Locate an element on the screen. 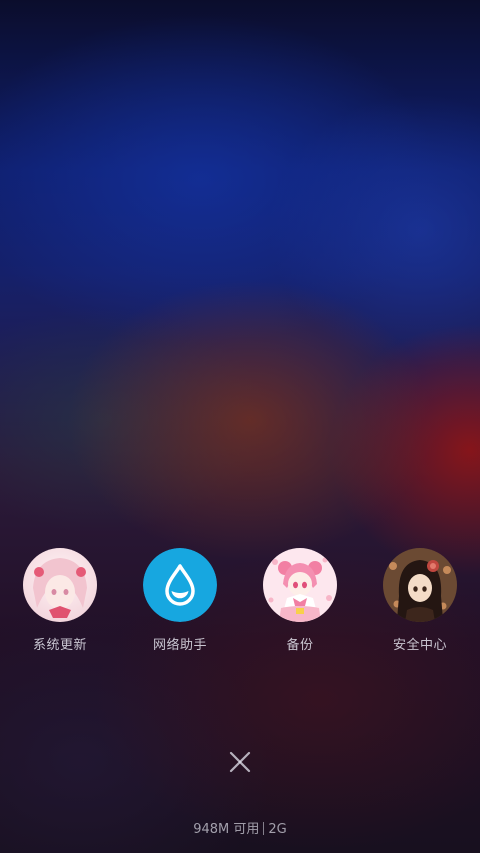  app-label: 系统更新 is located at coordinates (59, 645).